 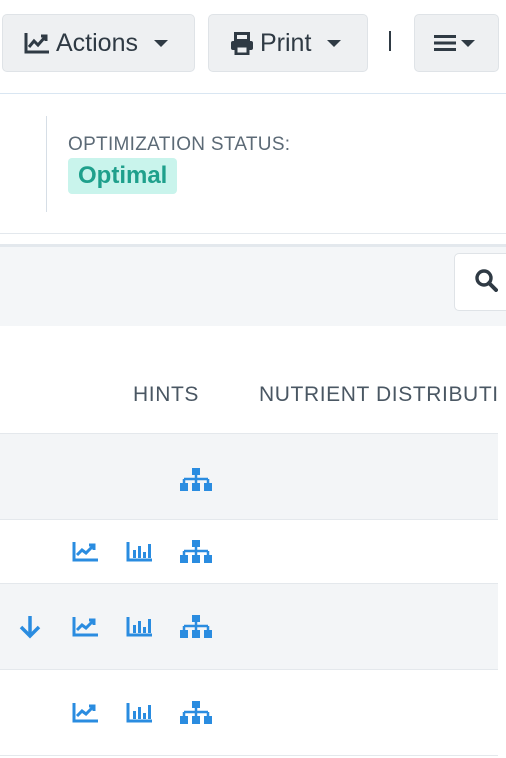 I want to click on toolbar-divider, so click(x=253, y=93).